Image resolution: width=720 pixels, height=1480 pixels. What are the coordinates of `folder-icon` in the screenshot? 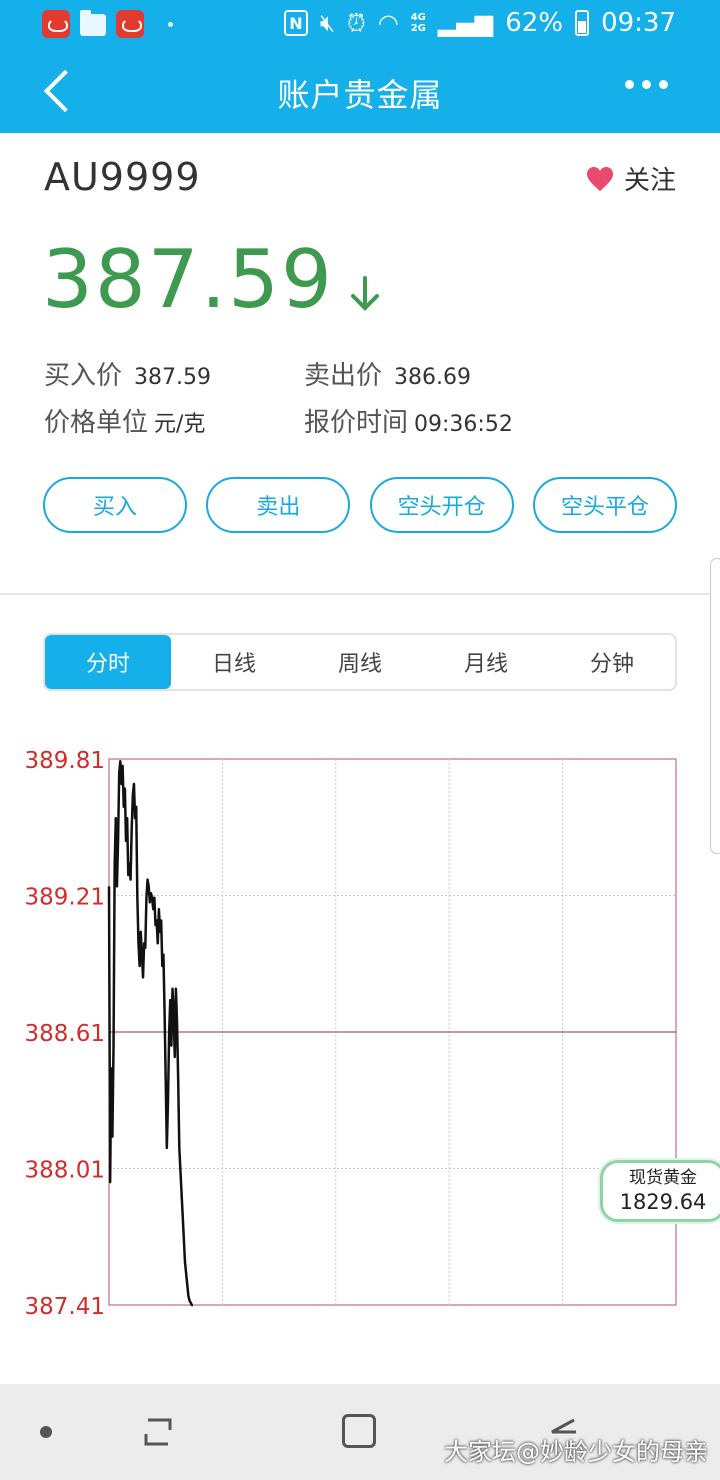 It's located at (93, 23).